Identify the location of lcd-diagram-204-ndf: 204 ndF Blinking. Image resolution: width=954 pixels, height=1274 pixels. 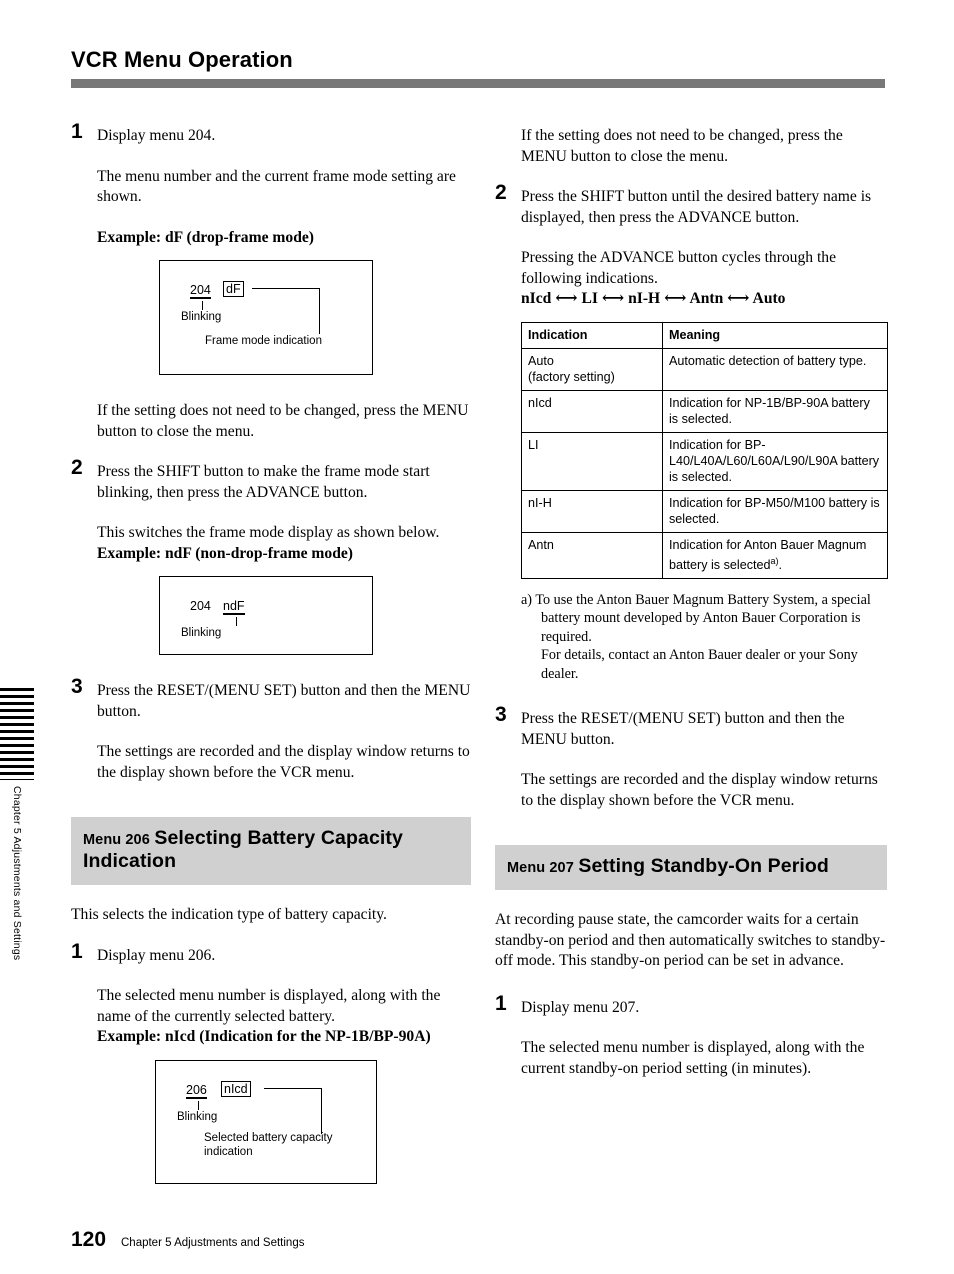
(266, 615).